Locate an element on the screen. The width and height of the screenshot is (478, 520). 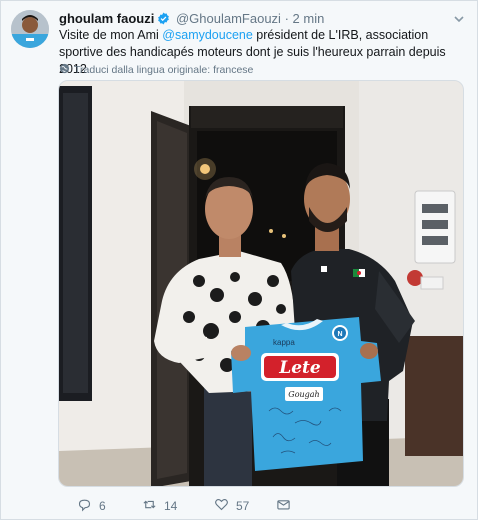
translate-link: Traduci dalla lingua originale: francese is located at coordinates (156, 70).